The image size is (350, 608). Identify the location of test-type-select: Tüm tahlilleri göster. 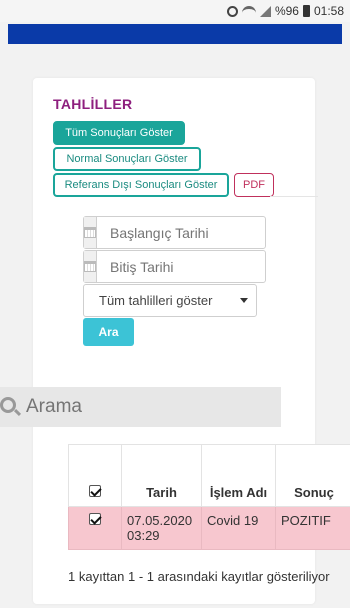
(170, 300).